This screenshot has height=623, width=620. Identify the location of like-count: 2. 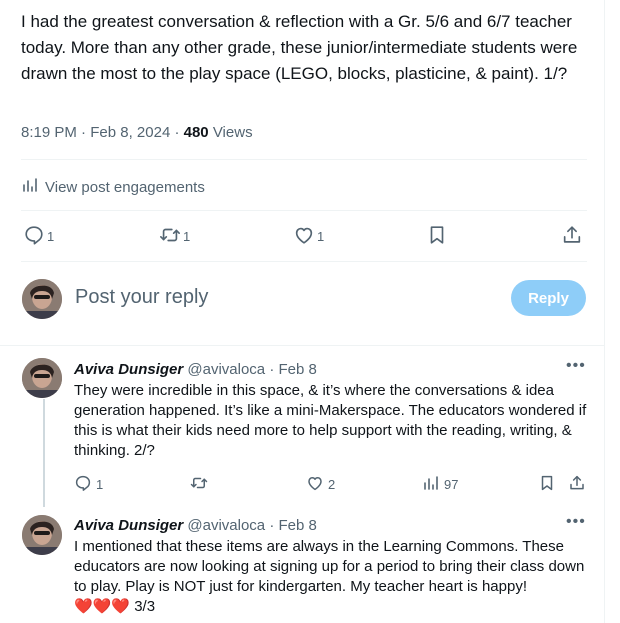
(332, 484).